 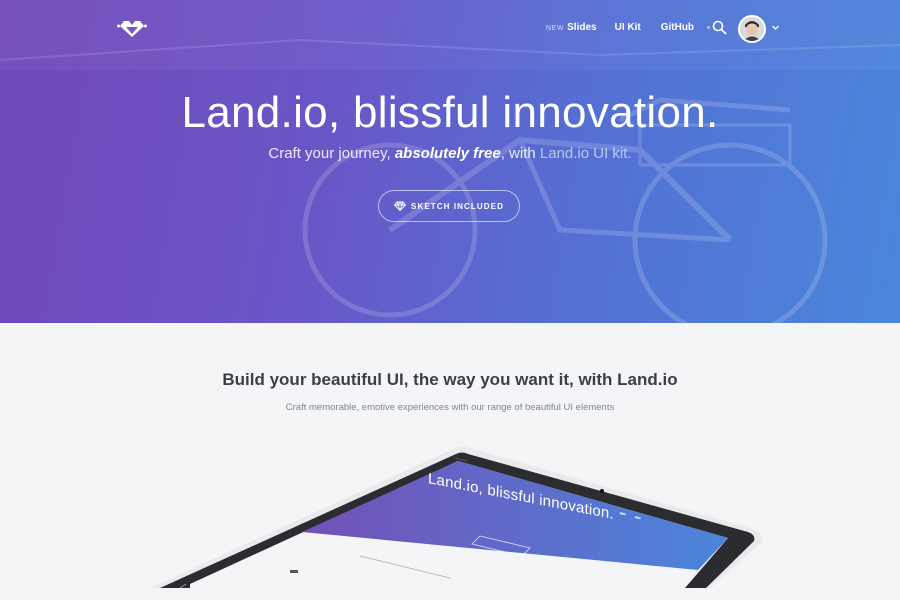 What do you see at coordinates (520, 153) in the screenshot?
I see `hero-subtitle-text: , with` at bounding box center [520, 153].